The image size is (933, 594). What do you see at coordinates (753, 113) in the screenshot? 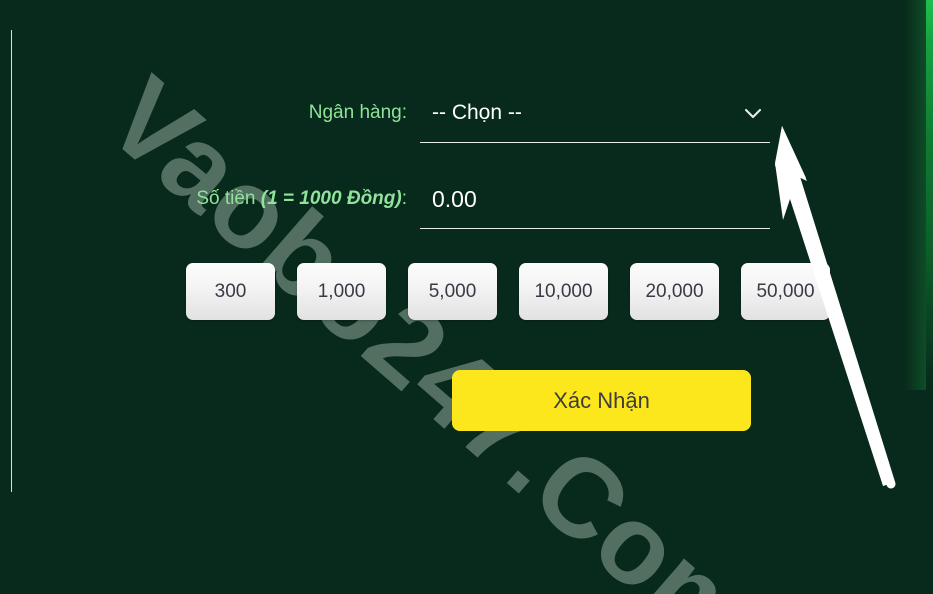
I see `chevron-down-icon` at bounding box center [753, 113].